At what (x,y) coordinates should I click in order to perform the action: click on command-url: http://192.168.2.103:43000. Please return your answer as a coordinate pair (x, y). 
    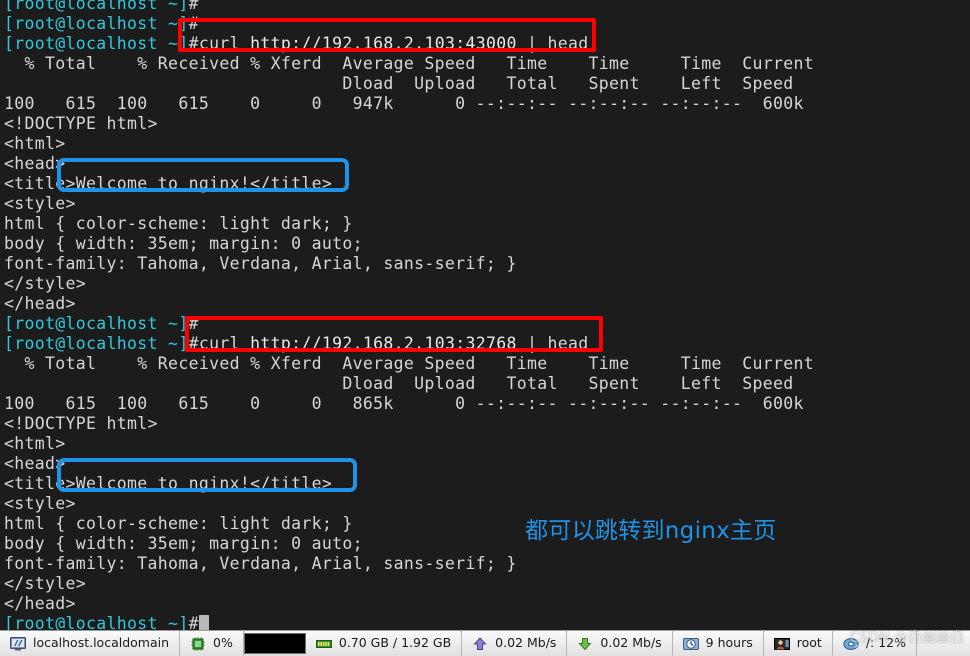
    Looking at the image, I should click on (383, 43).